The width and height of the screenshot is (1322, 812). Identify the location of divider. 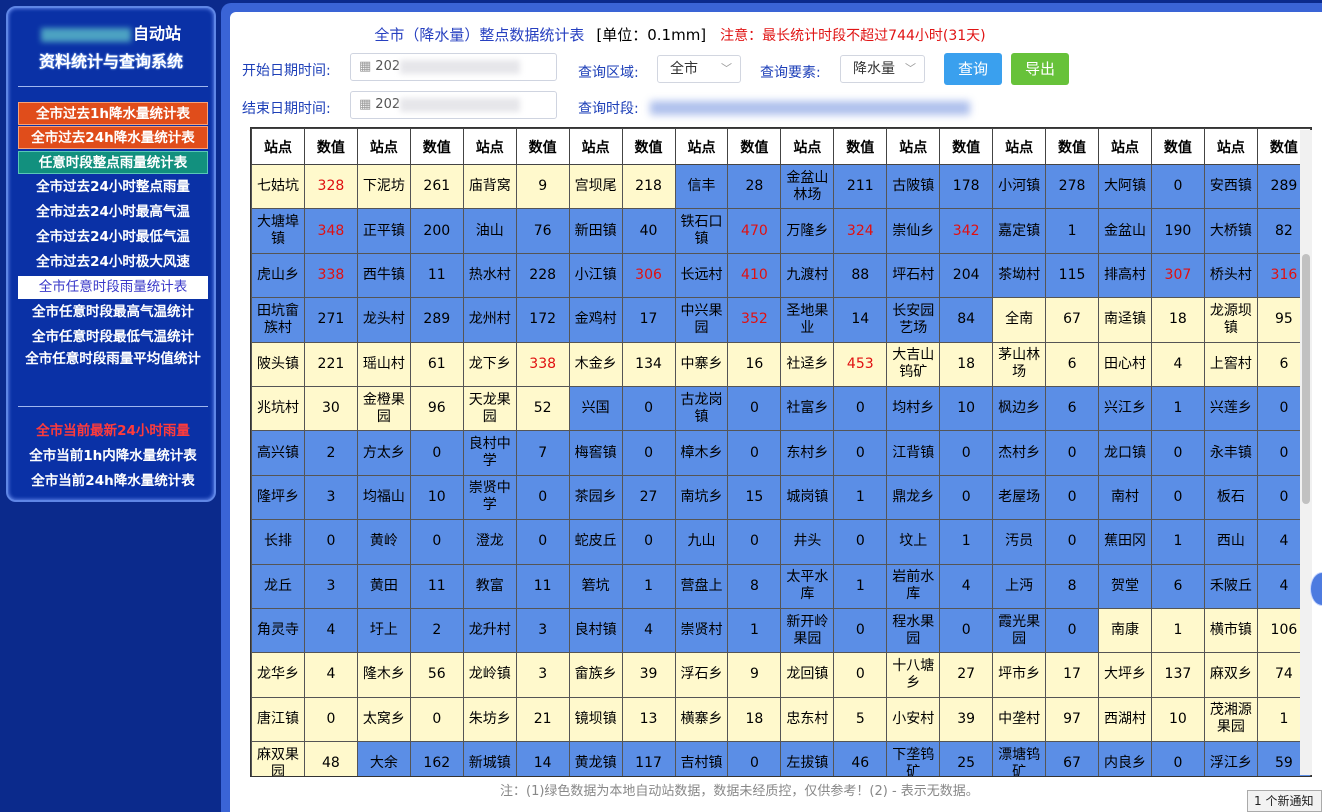
(113, 86).